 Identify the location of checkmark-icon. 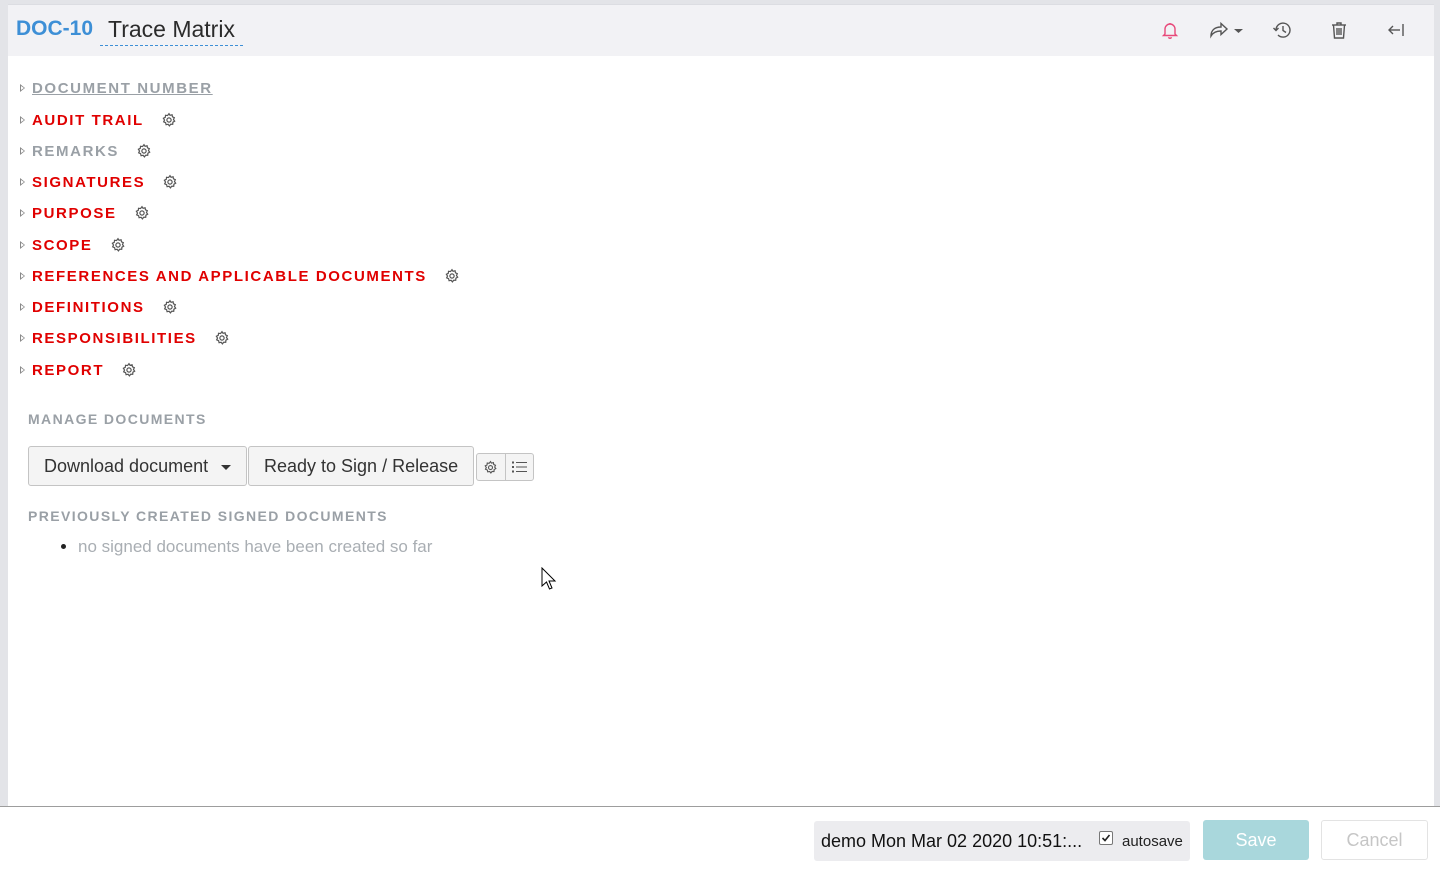
(1106, 838).